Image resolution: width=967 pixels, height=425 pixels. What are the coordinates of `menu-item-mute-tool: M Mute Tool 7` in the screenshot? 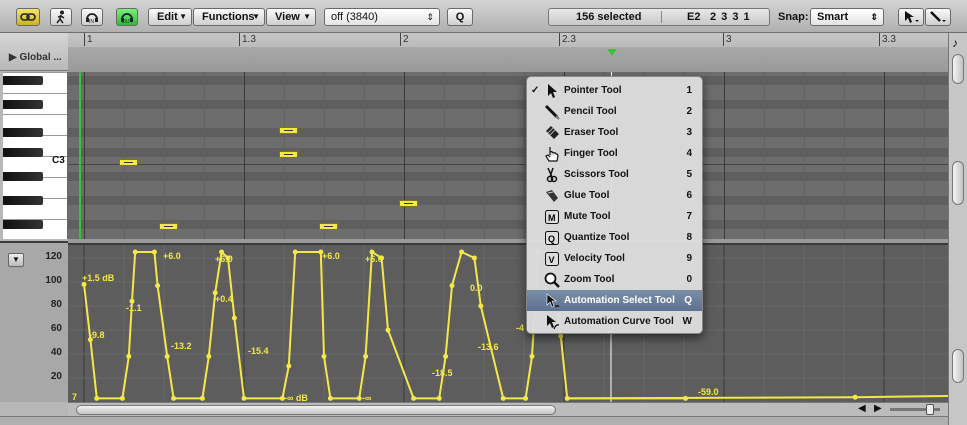 It's located at (614, 216).